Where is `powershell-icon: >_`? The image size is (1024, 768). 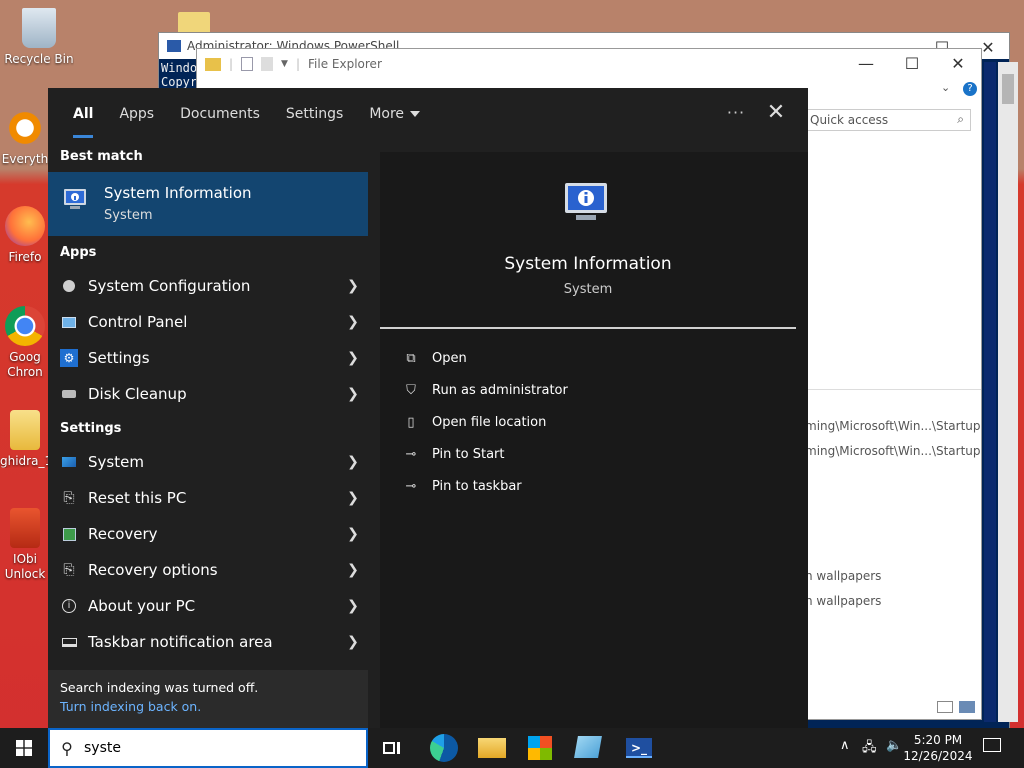 powershell-icon: >_ is located at coordinates (639, 748).